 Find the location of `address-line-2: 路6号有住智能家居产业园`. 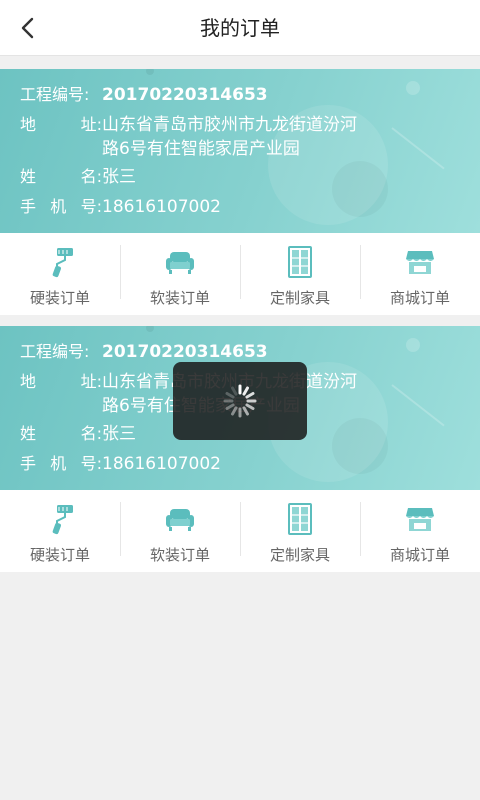

address-line-2: 路6号有住智能家居产业园 is located at coordinates (201, 149).